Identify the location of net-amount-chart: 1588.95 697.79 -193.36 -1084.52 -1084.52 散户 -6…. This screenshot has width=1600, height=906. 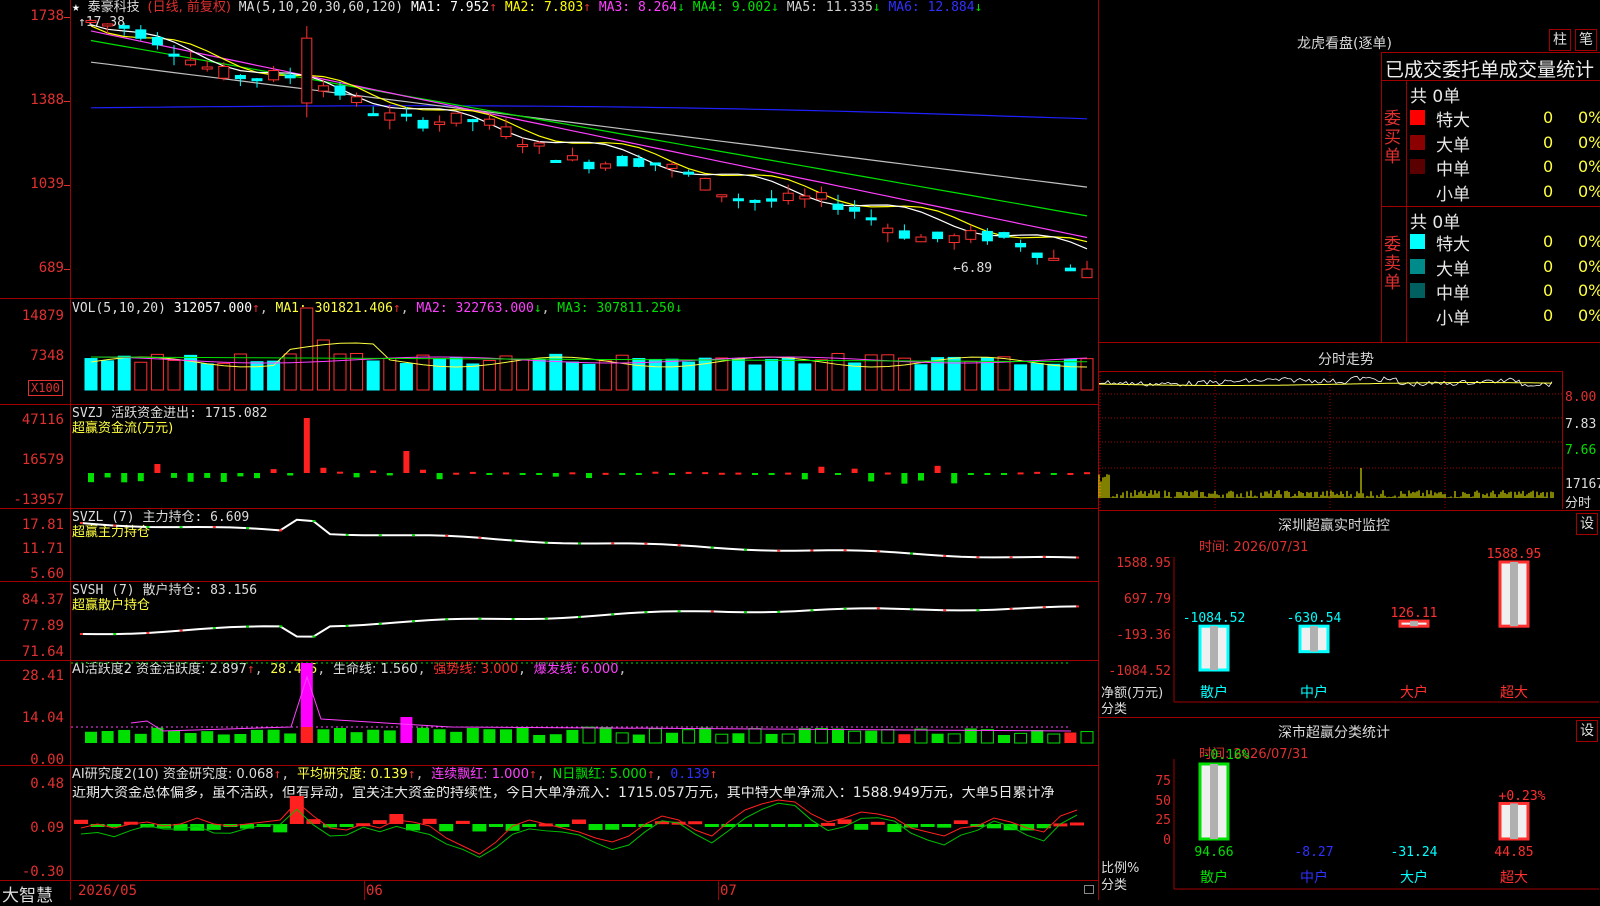
(1349, 614).